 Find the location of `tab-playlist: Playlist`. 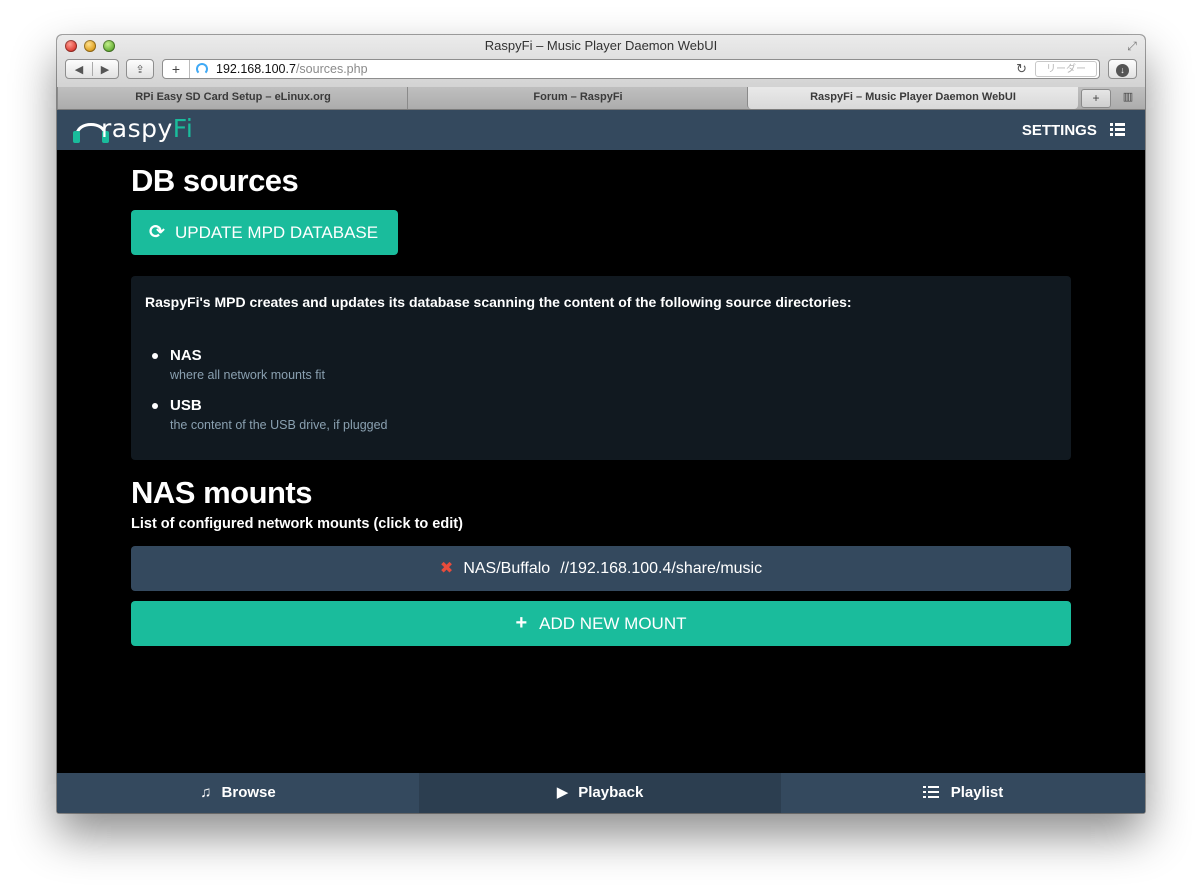

tab-playlist: Playlist is located at coordinates (963, 793).